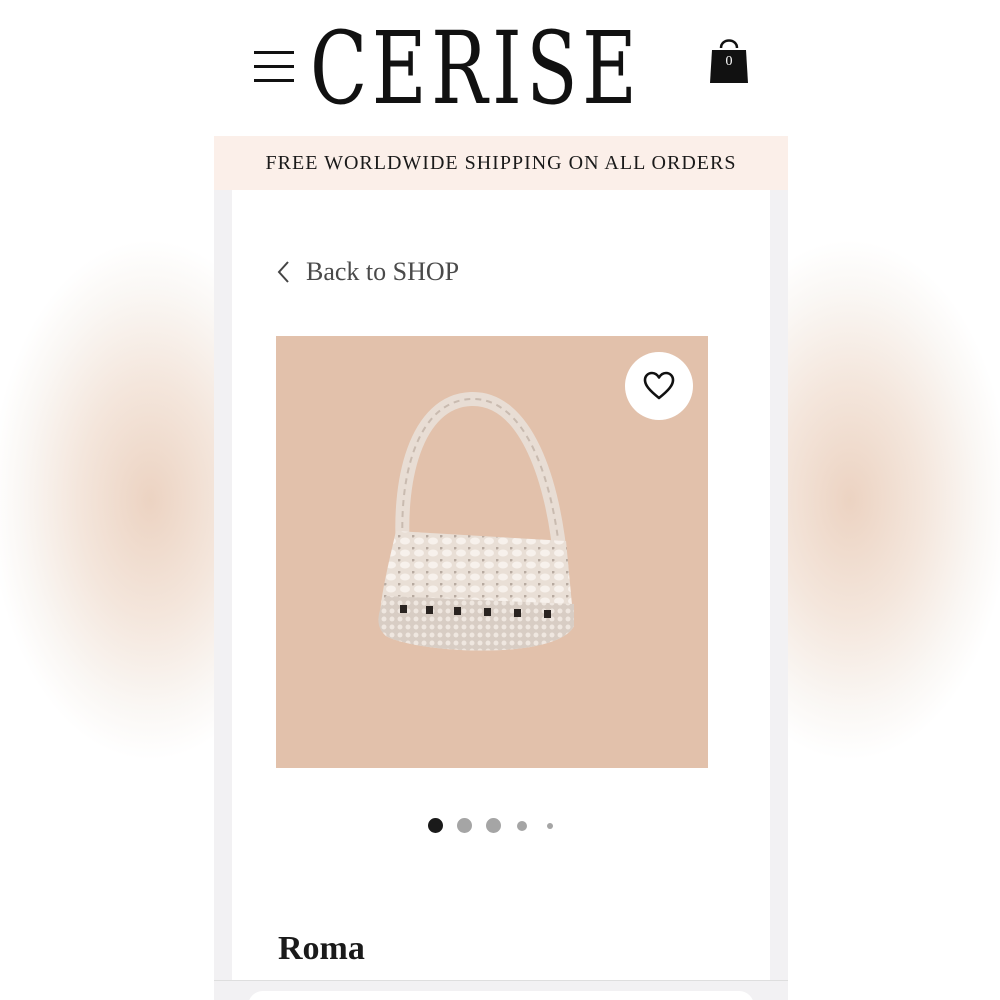  I want to click on heart-icon, so click(659, 385).